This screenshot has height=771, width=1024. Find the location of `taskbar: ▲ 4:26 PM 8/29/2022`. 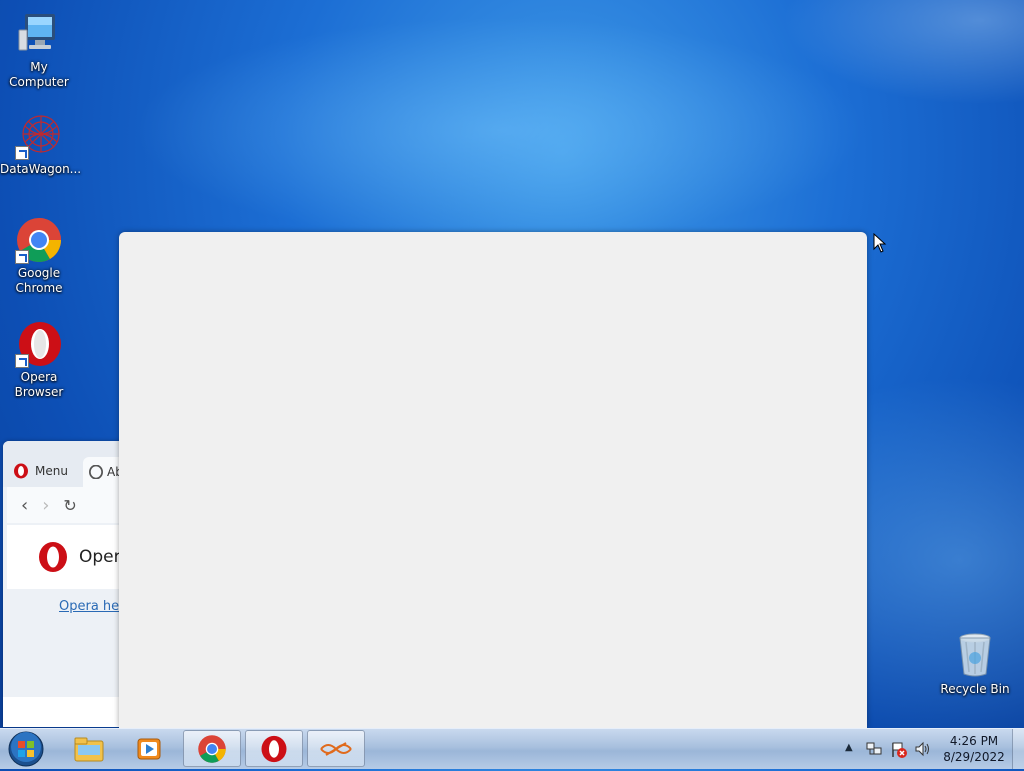

taskbar: ▲ 4:26 PM 8/29/2022 is located at coordinates (512, 748).